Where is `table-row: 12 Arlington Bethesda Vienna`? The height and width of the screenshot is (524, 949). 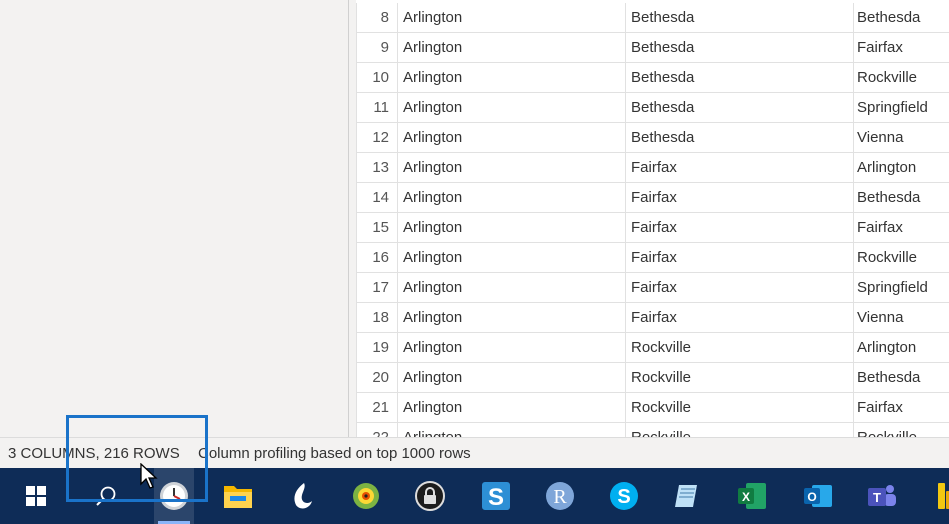
table-row: 12 Arlington Bethesda Vienna is located at coordinates (652, 138).